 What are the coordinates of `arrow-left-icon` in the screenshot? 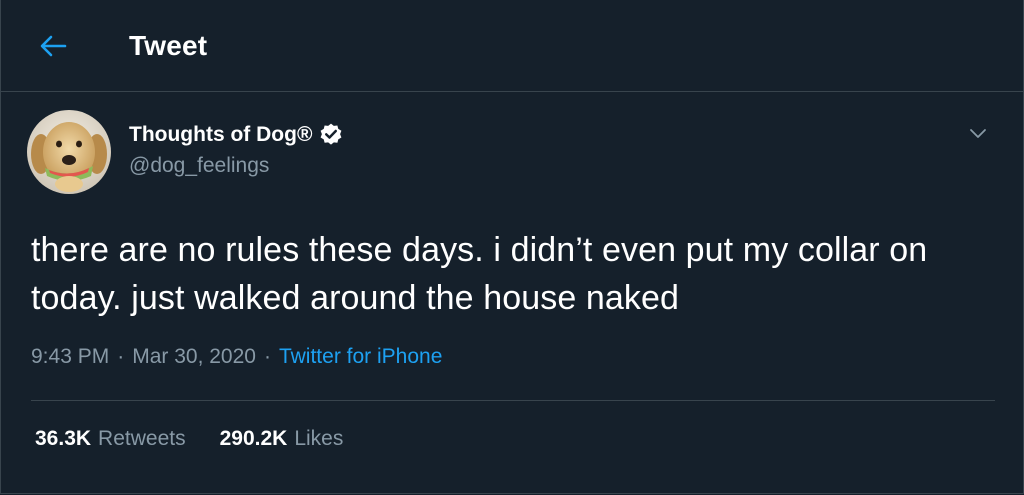 It's located at (53, 45).